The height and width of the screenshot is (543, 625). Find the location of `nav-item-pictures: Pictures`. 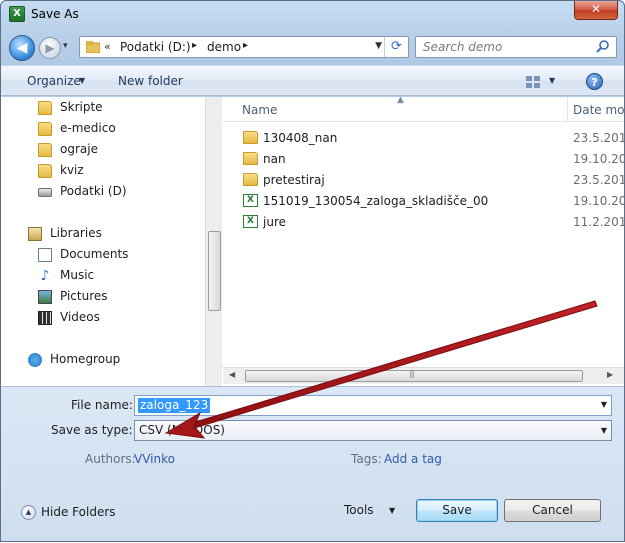

nav-item-pictures: Pictures is located at coordinates (118, 297).